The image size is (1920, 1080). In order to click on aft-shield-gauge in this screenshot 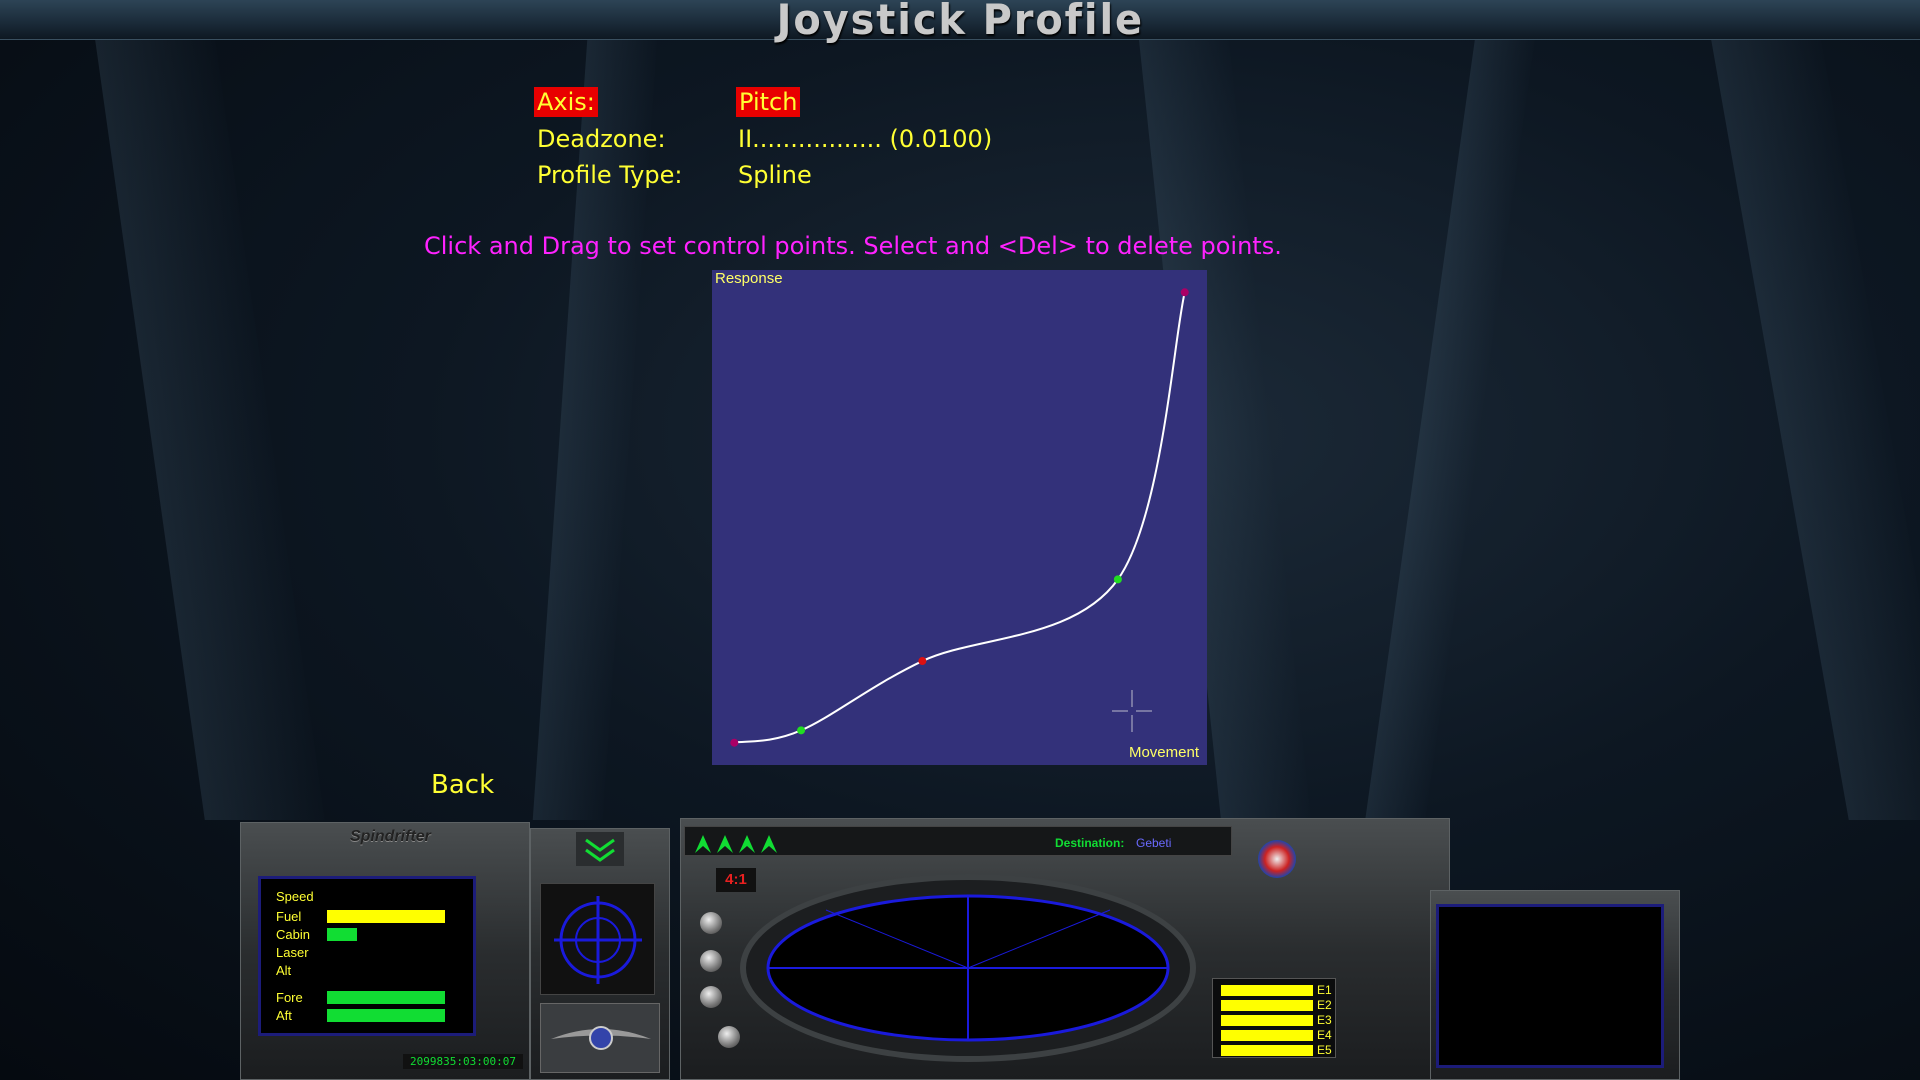, I will do `click(386, 1015)`.